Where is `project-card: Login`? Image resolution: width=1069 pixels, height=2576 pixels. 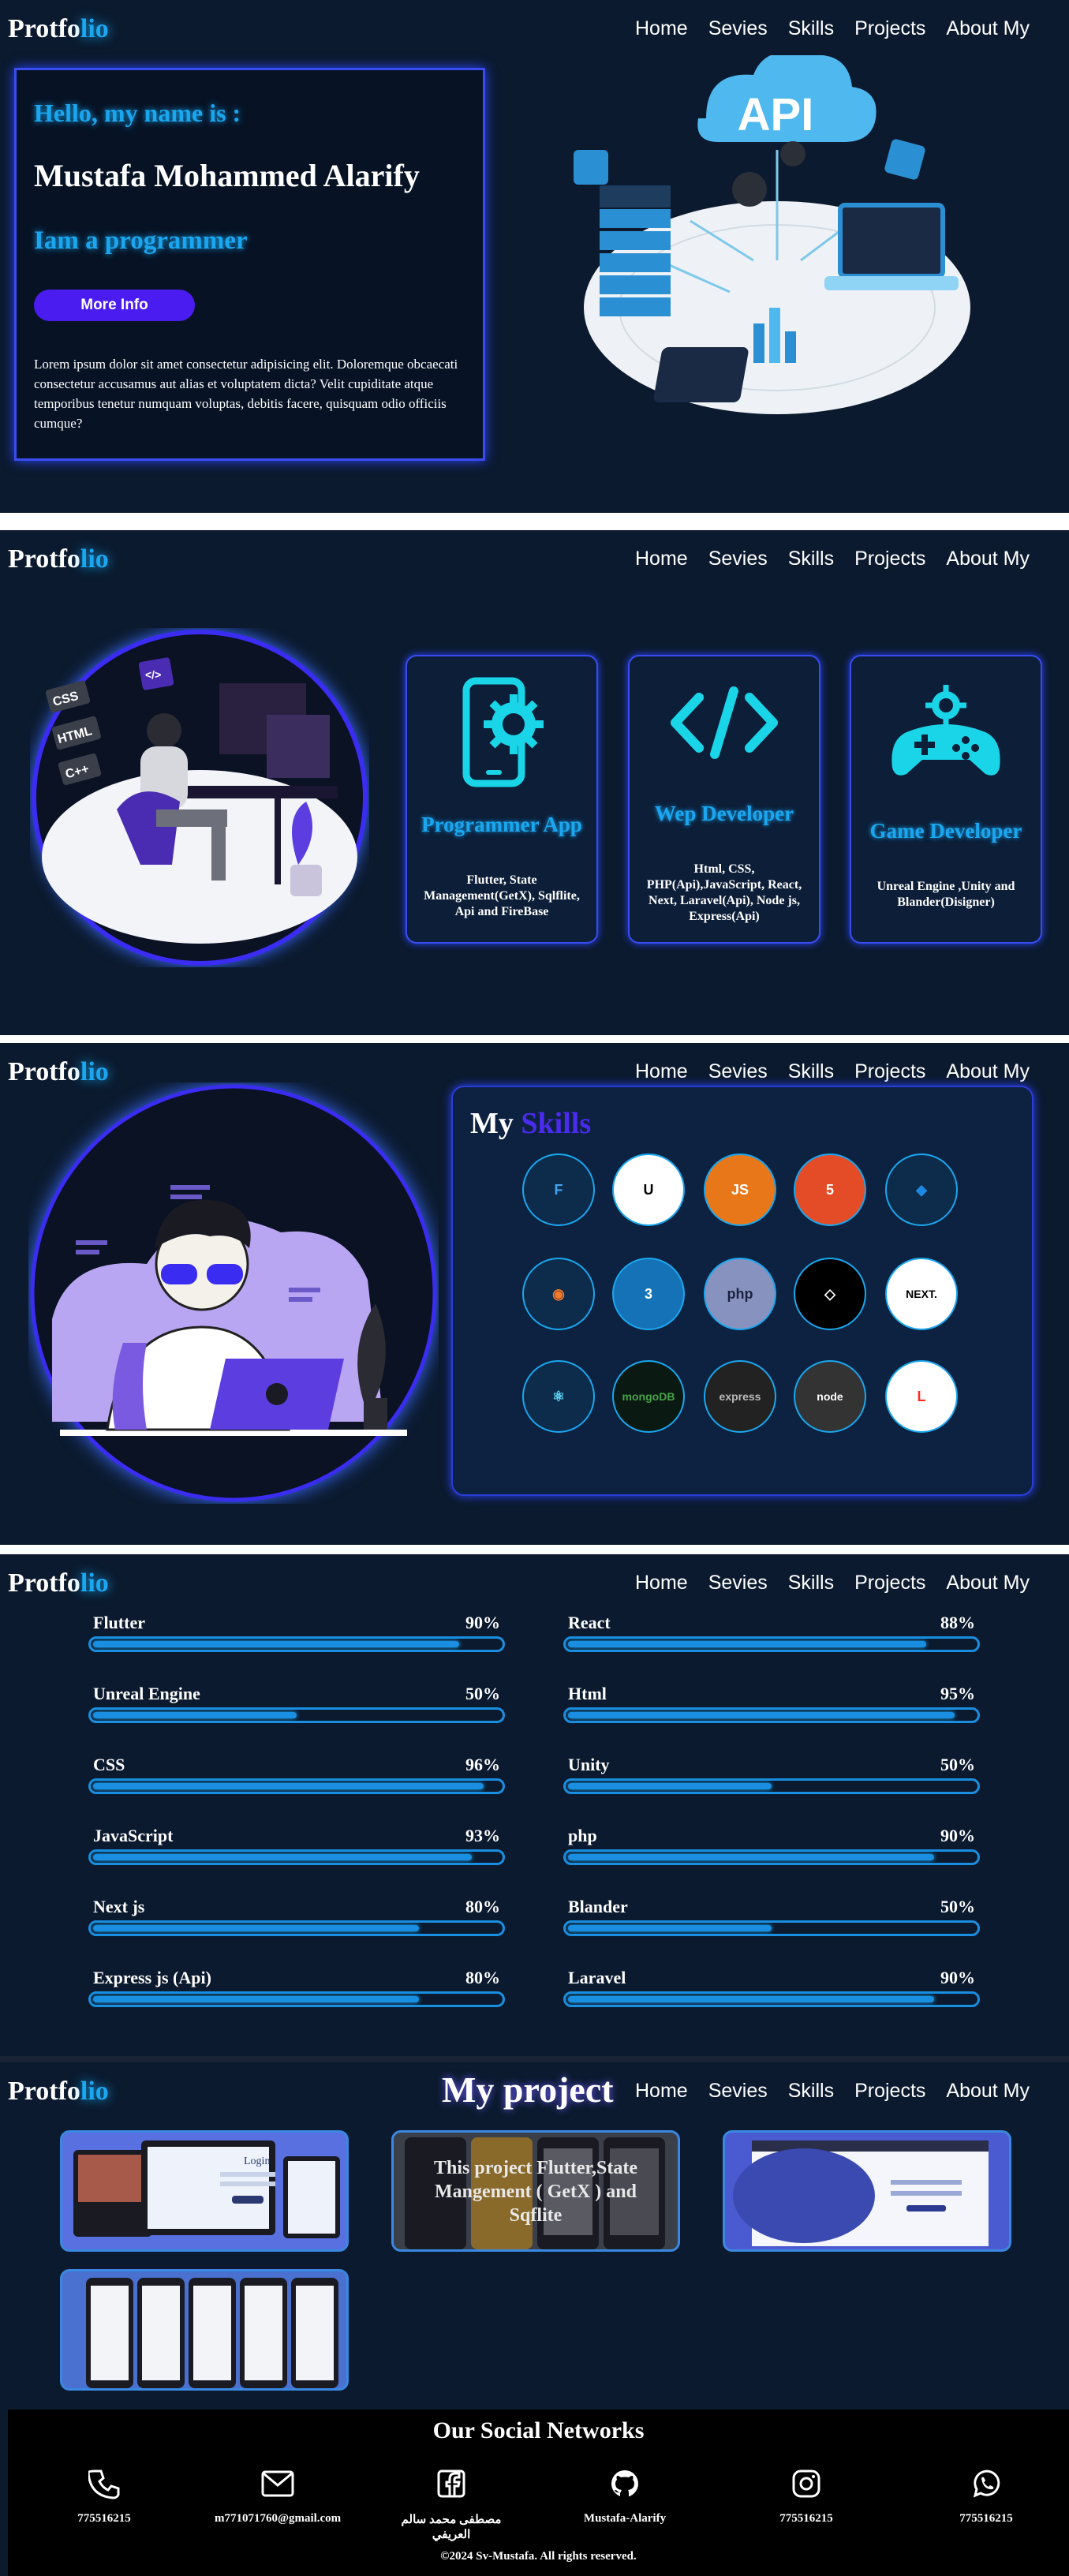
project-card: Login is located at coordinates (204, 2191).